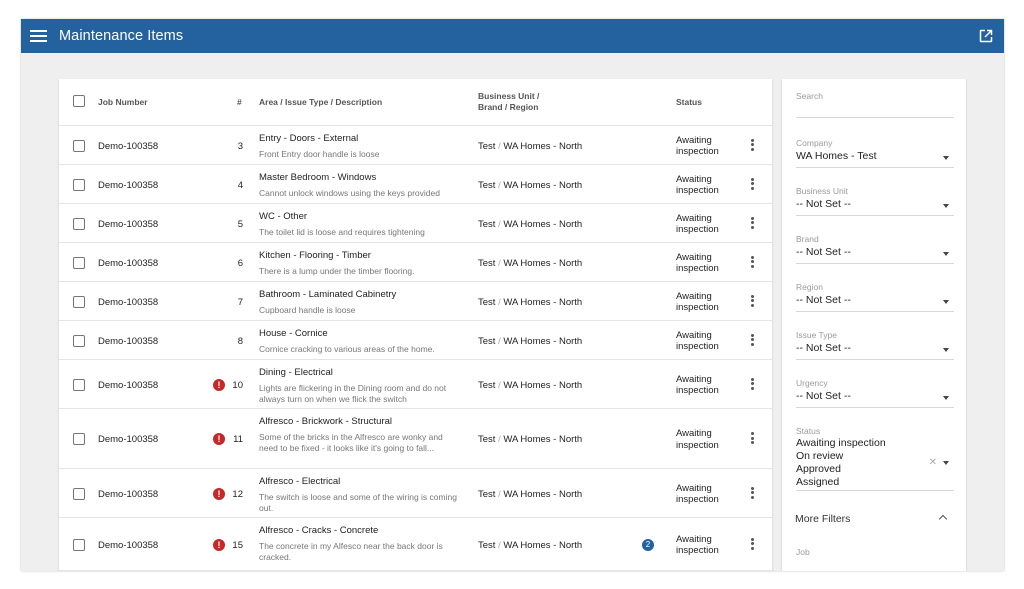 The width and height of the screenshot is (1024, 589). I want to click on area-issue-type: Bathroom - Laminated Cabinetry, so click(328, 294).